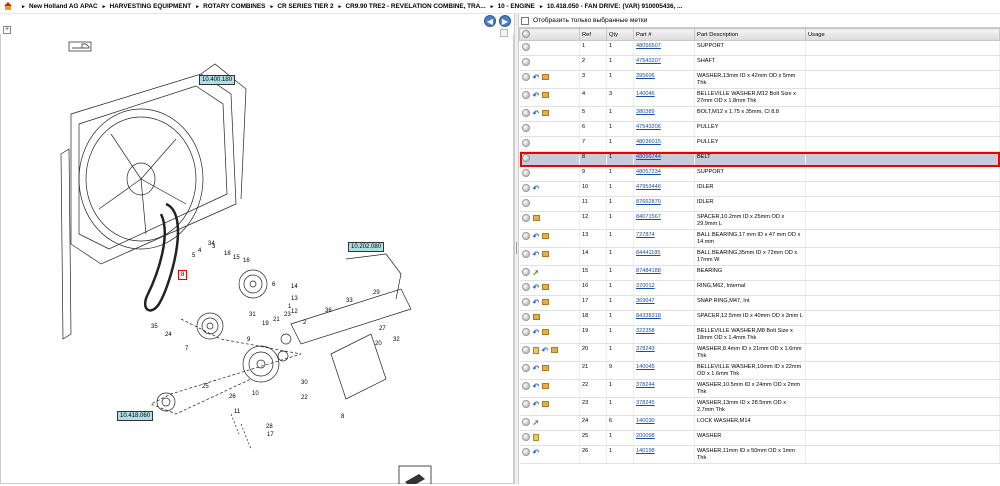 Image resolution: width=1000 pixels, height=486 pixels. Describe the element at coordinates (378, 344) in the screenshot. I see `ref-label: 20` at that location.